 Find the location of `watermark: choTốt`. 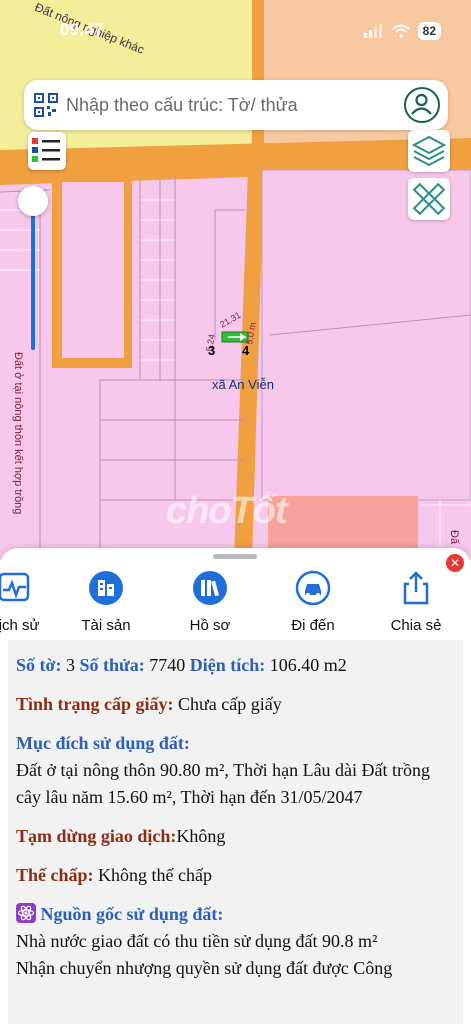

watermark: choTốt is located at coordinates (227, 511).